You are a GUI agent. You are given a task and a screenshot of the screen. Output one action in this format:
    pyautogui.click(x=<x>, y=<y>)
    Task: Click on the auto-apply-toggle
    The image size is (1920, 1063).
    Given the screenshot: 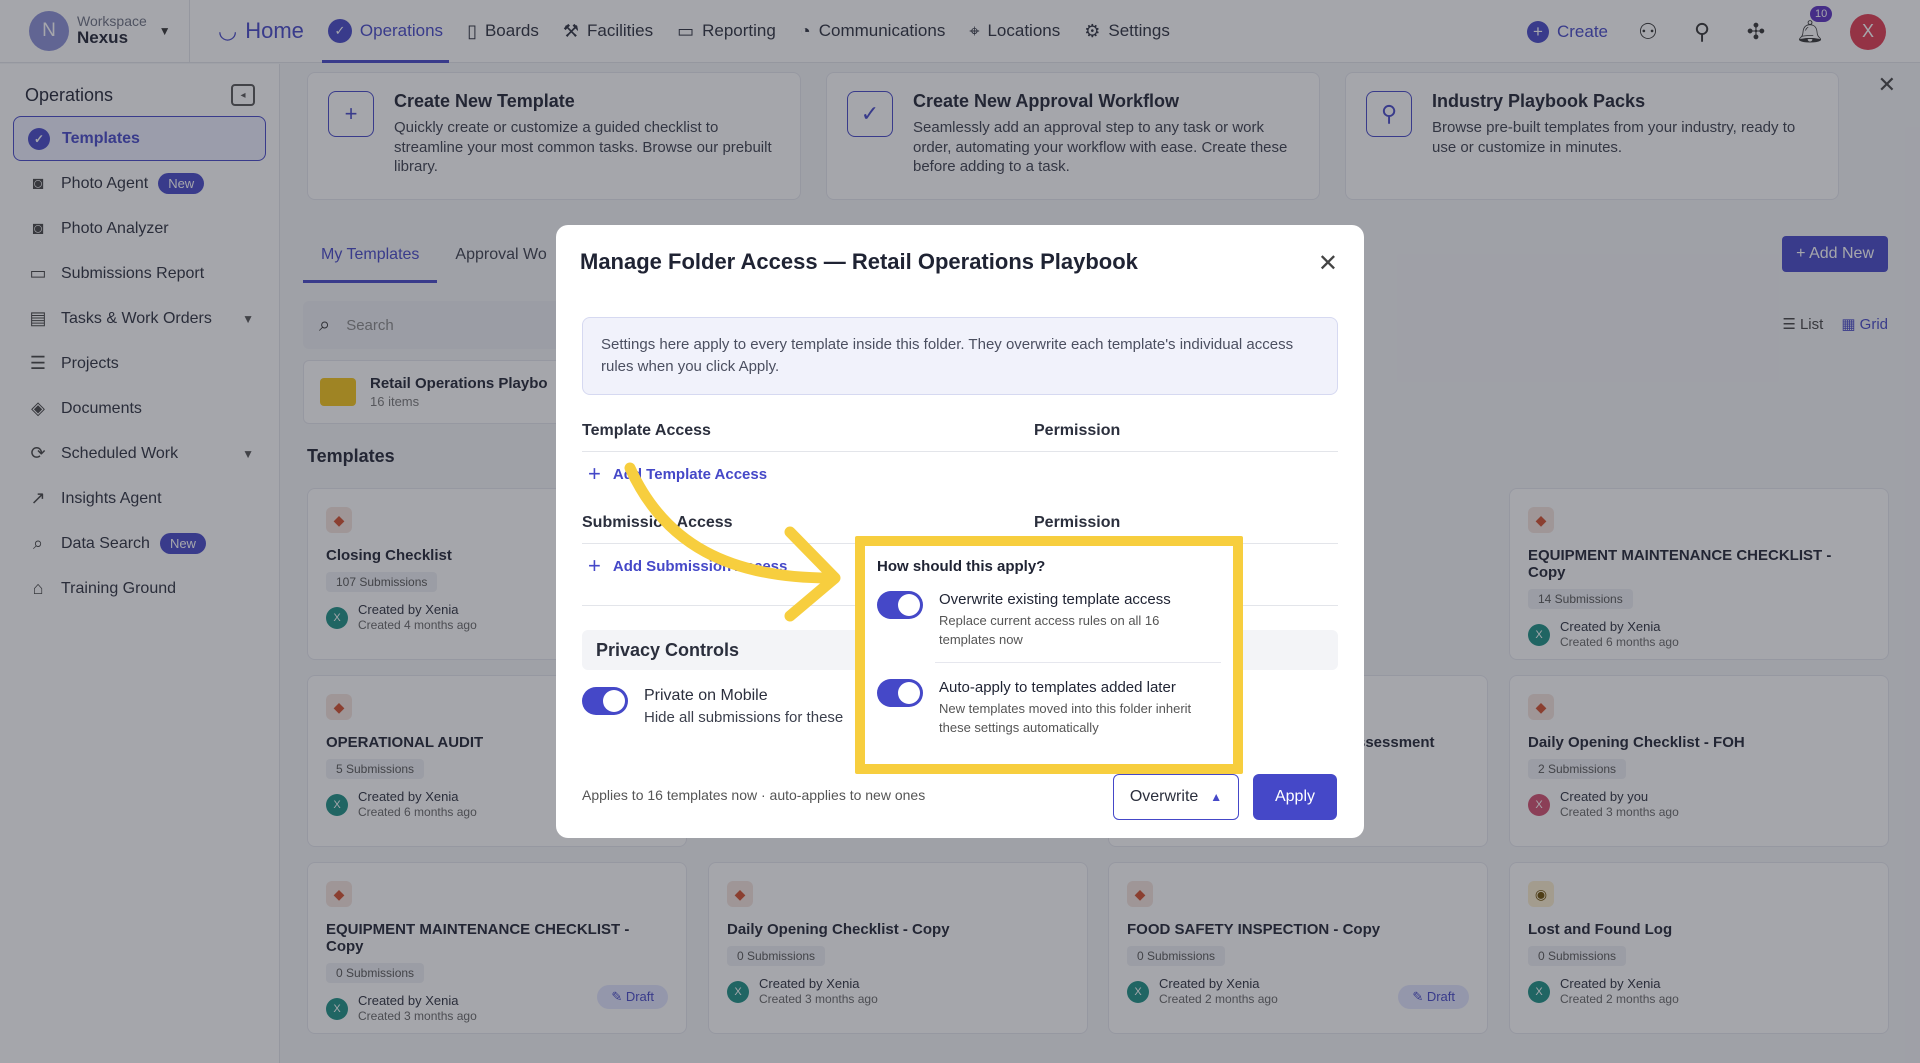 What is the action you would take?
    pyautogui.click(x=900, y=692)
    